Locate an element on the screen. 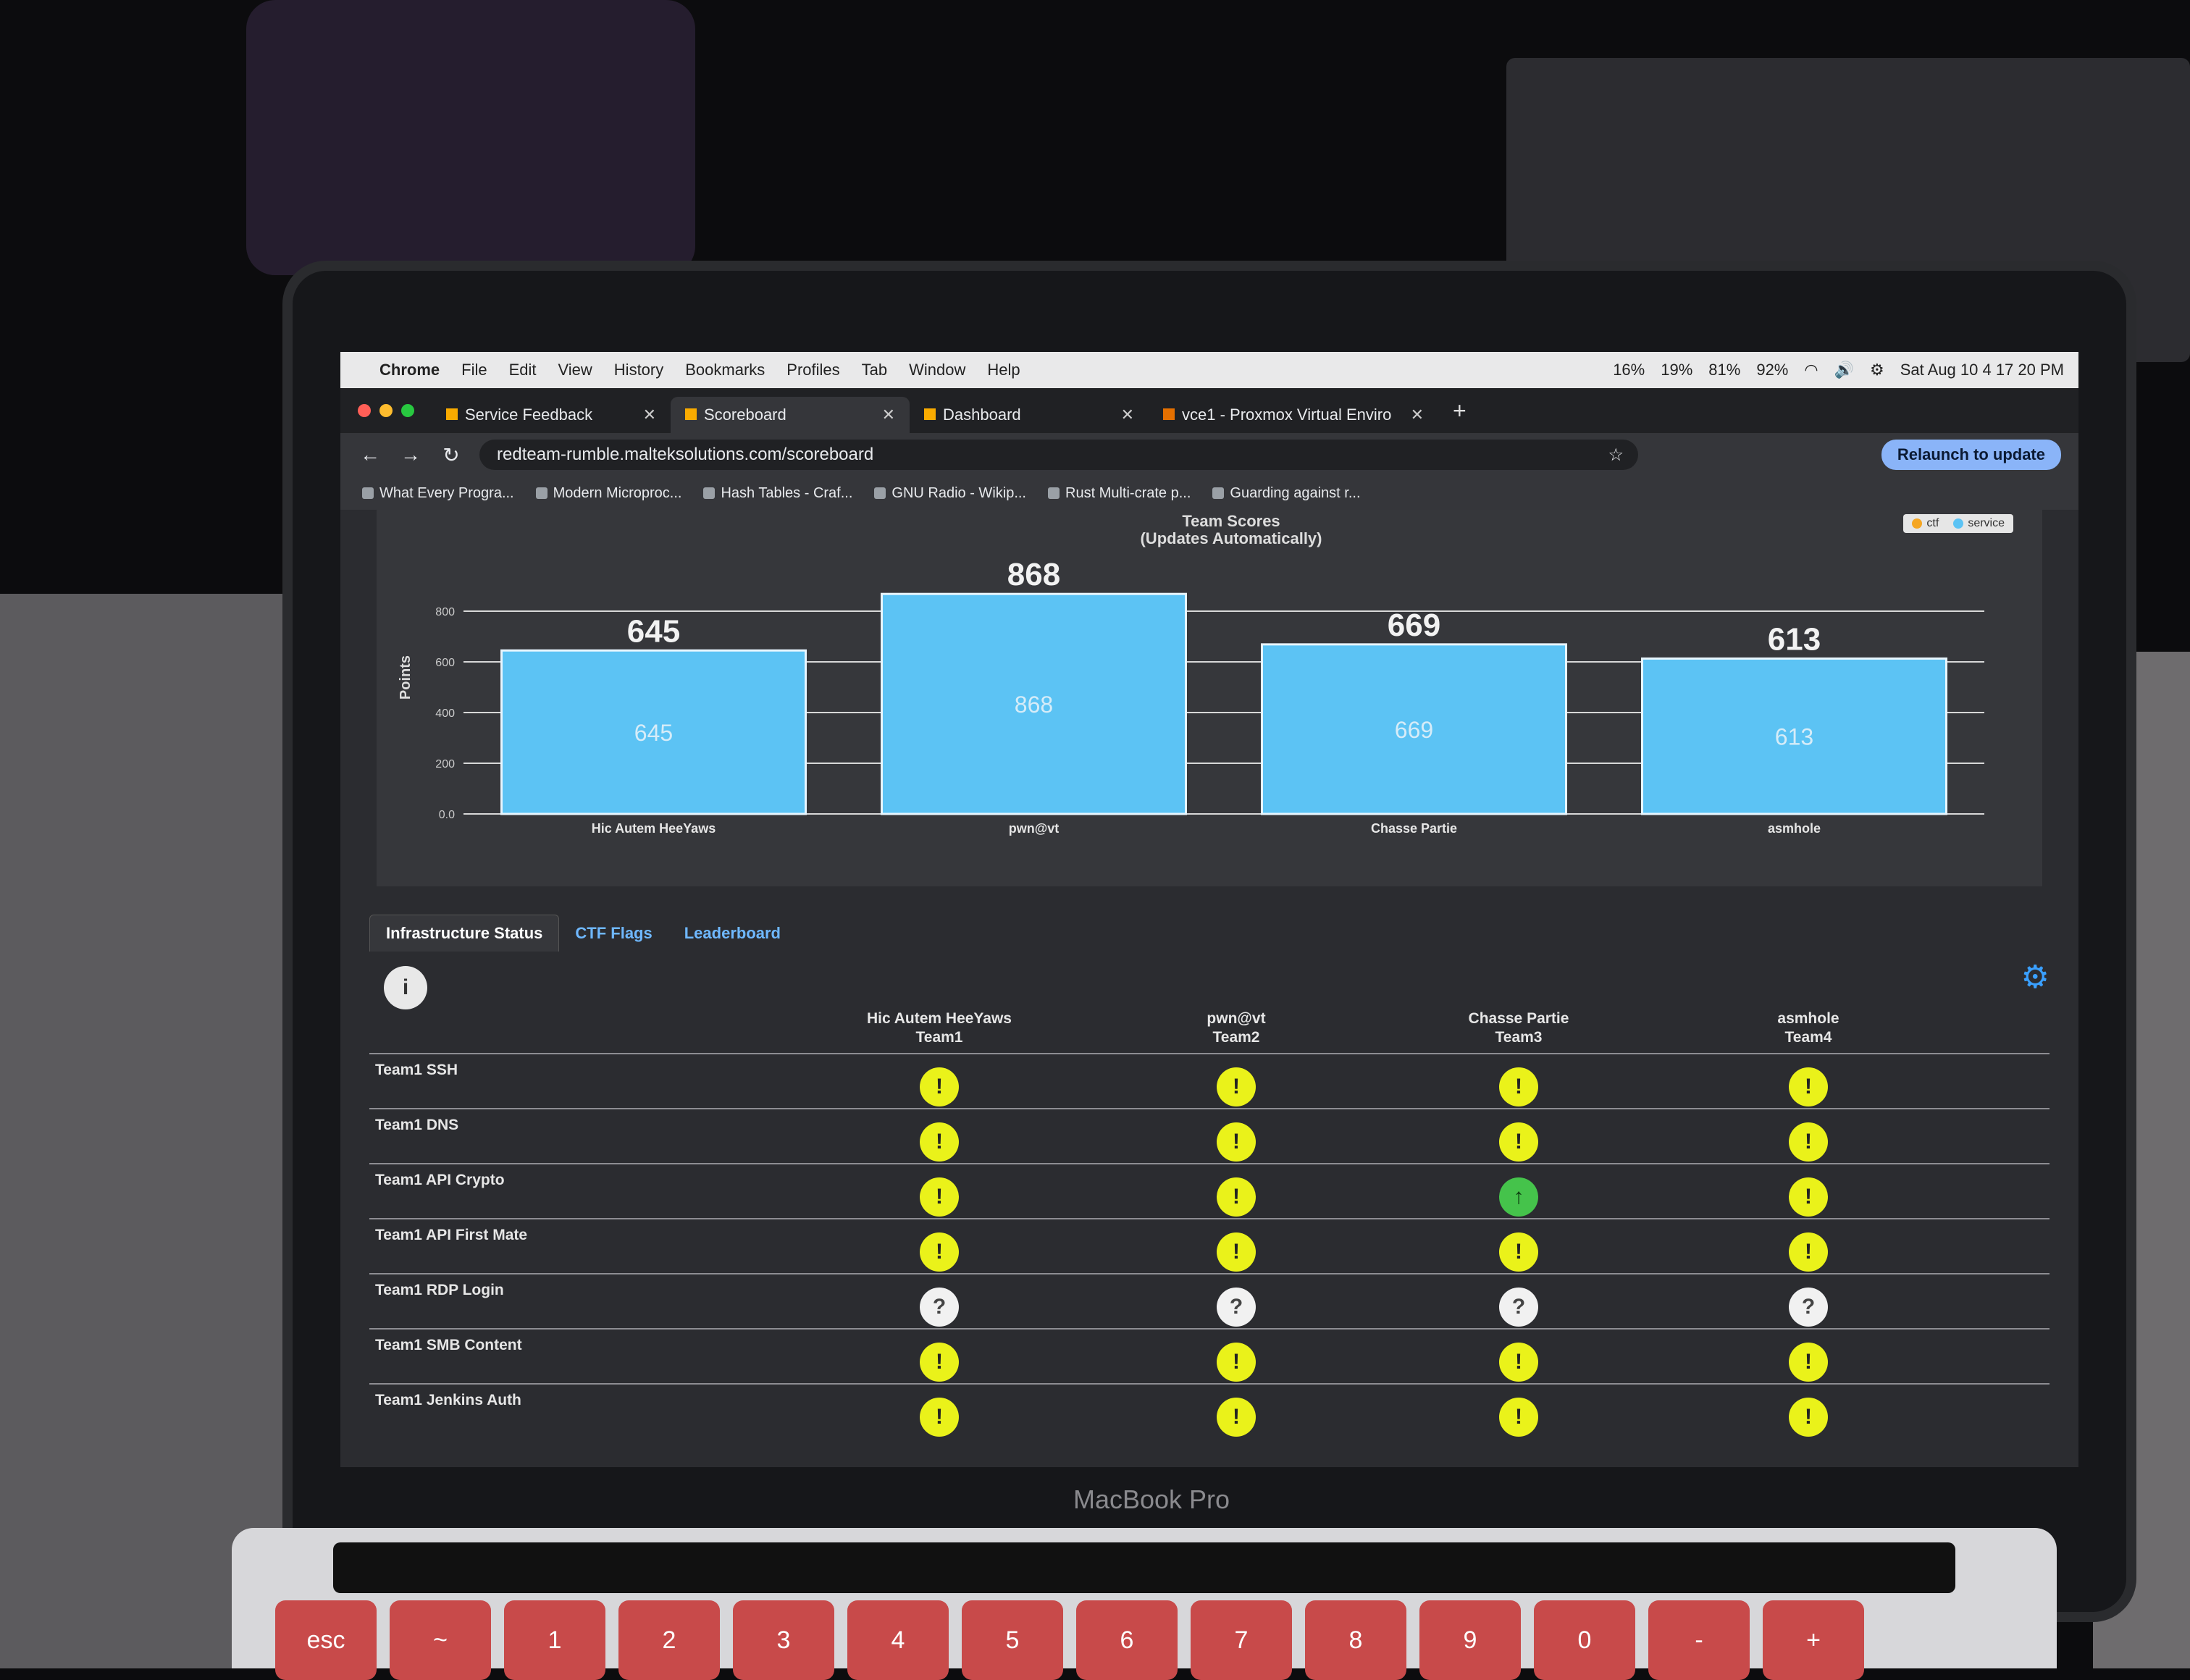 This screenshot has height=1680, width=2190. keyboard: esc ~1 2 3 4 5 6 7 8 9 0- + is located at coordinates (1144, 1604).